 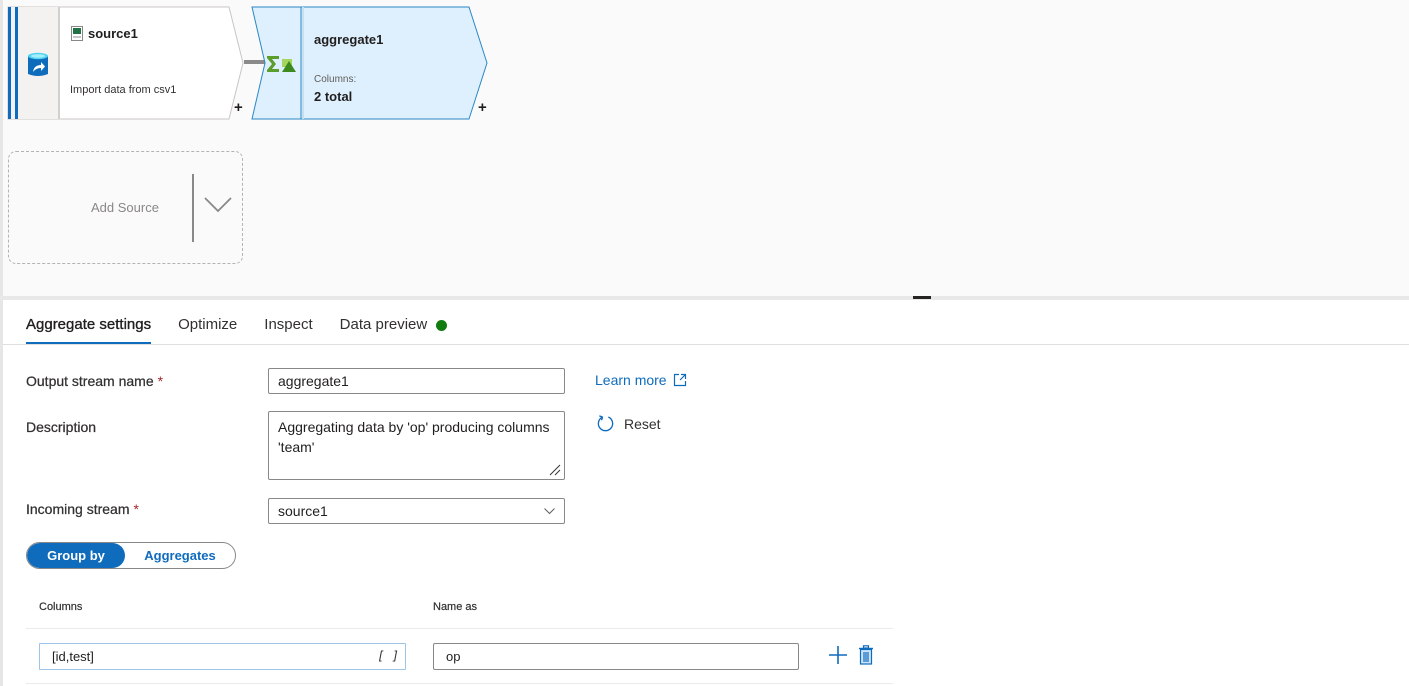 I want to click on tab-inspect: Inspect, so click(x=288, y=325).